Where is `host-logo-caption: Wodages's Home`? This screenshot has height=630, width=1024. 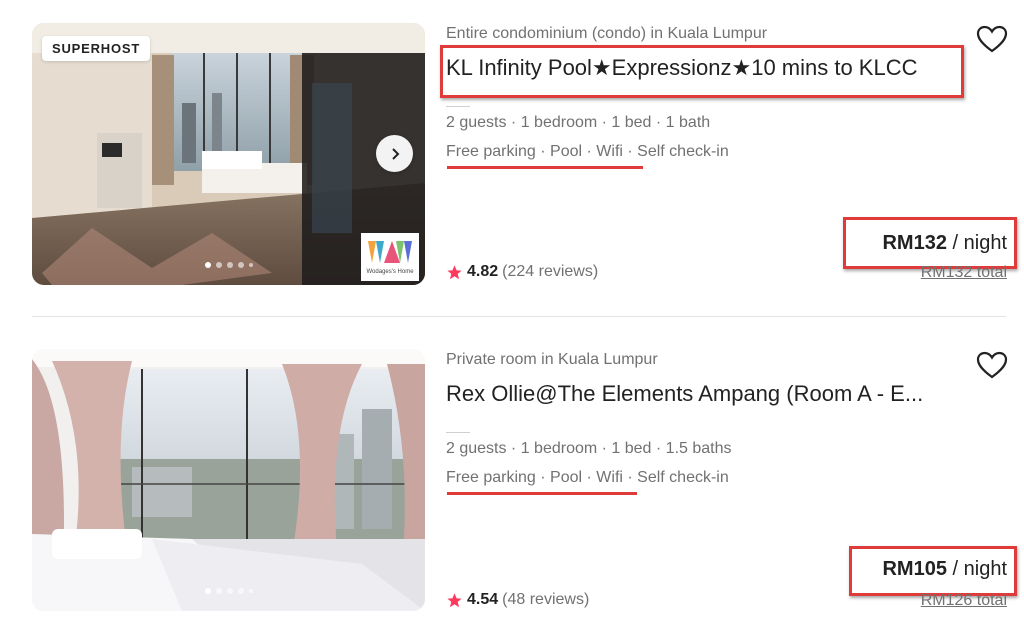 host-logo-caption: Wodages's Home is located at coordinates (390, 272).